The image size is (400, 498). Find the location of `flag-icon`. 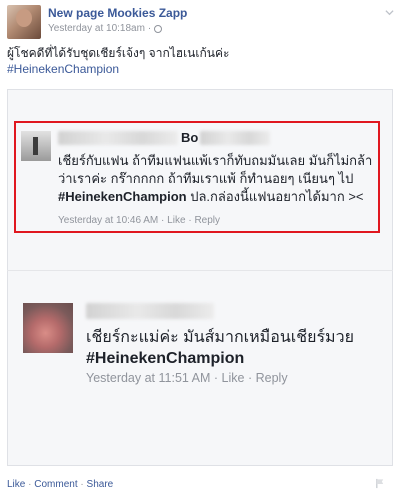

flag-icon is located at coordinates (380, 483).